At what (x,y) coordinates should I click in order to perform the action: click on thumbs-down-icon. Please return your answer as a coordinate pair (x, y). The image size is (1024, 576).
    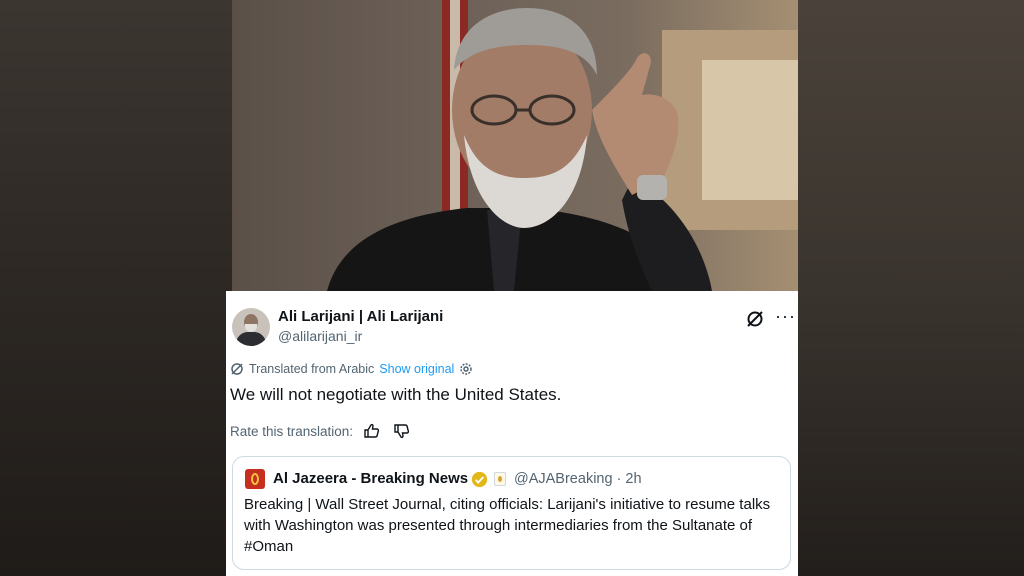
    Looking at the image, I should click on (402, 431).